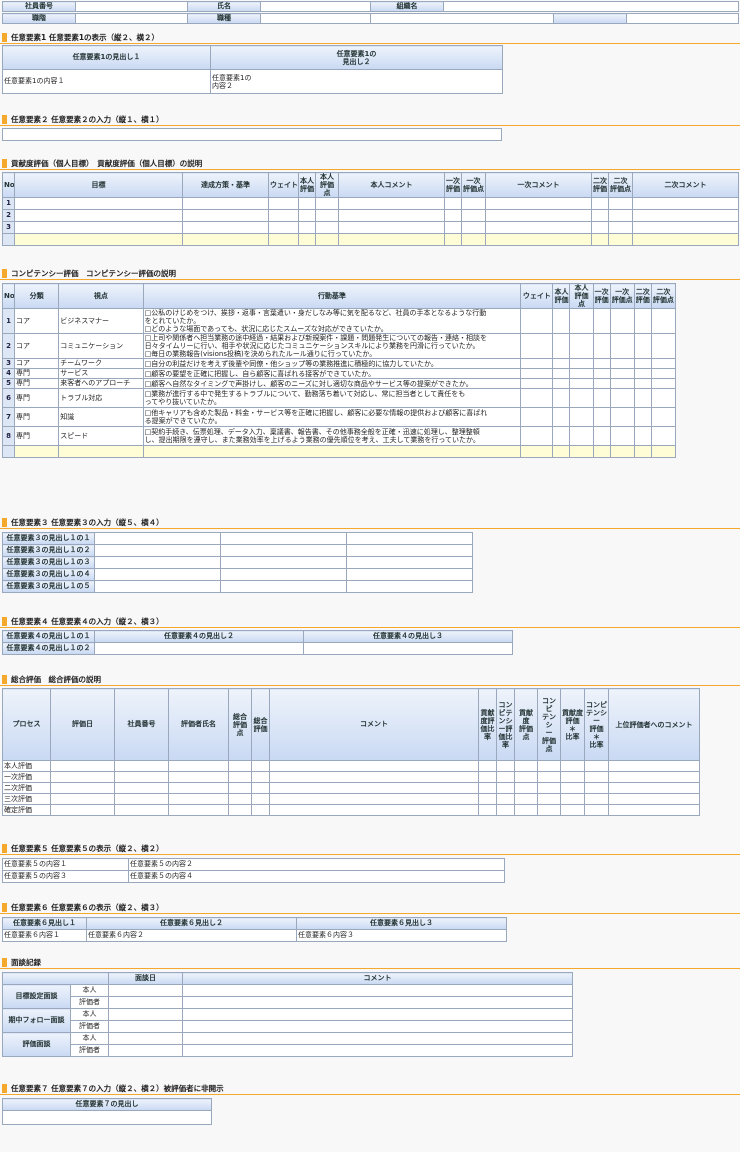 The image size is (740, 1152). I want to click on total-value, so click(561, 451).